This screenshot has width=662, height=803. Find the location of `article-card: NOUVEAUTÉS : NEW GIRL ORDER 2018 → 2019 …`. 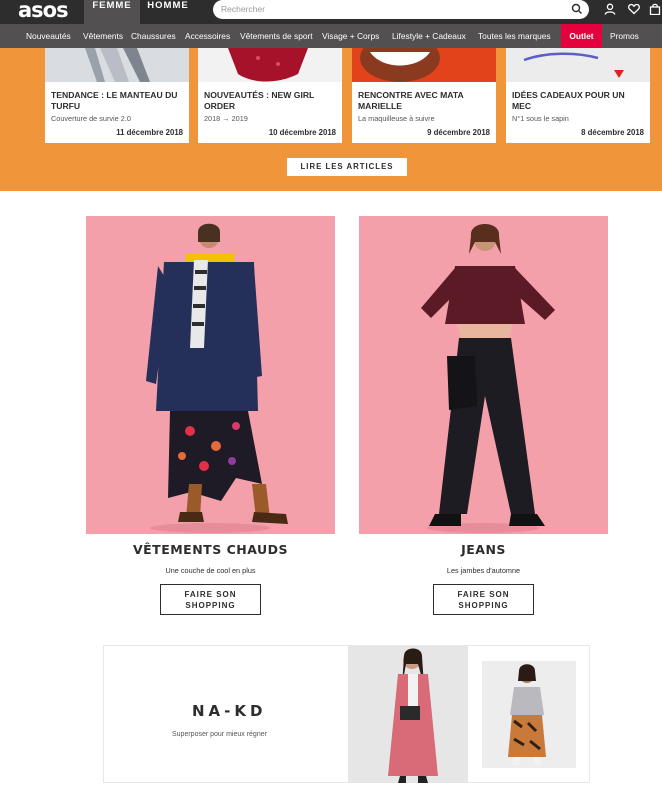

article-card: NOUVEAUTÉS : NEW GIRL ORDER 2018 → 2019 … is located at coordinates (270, 95).